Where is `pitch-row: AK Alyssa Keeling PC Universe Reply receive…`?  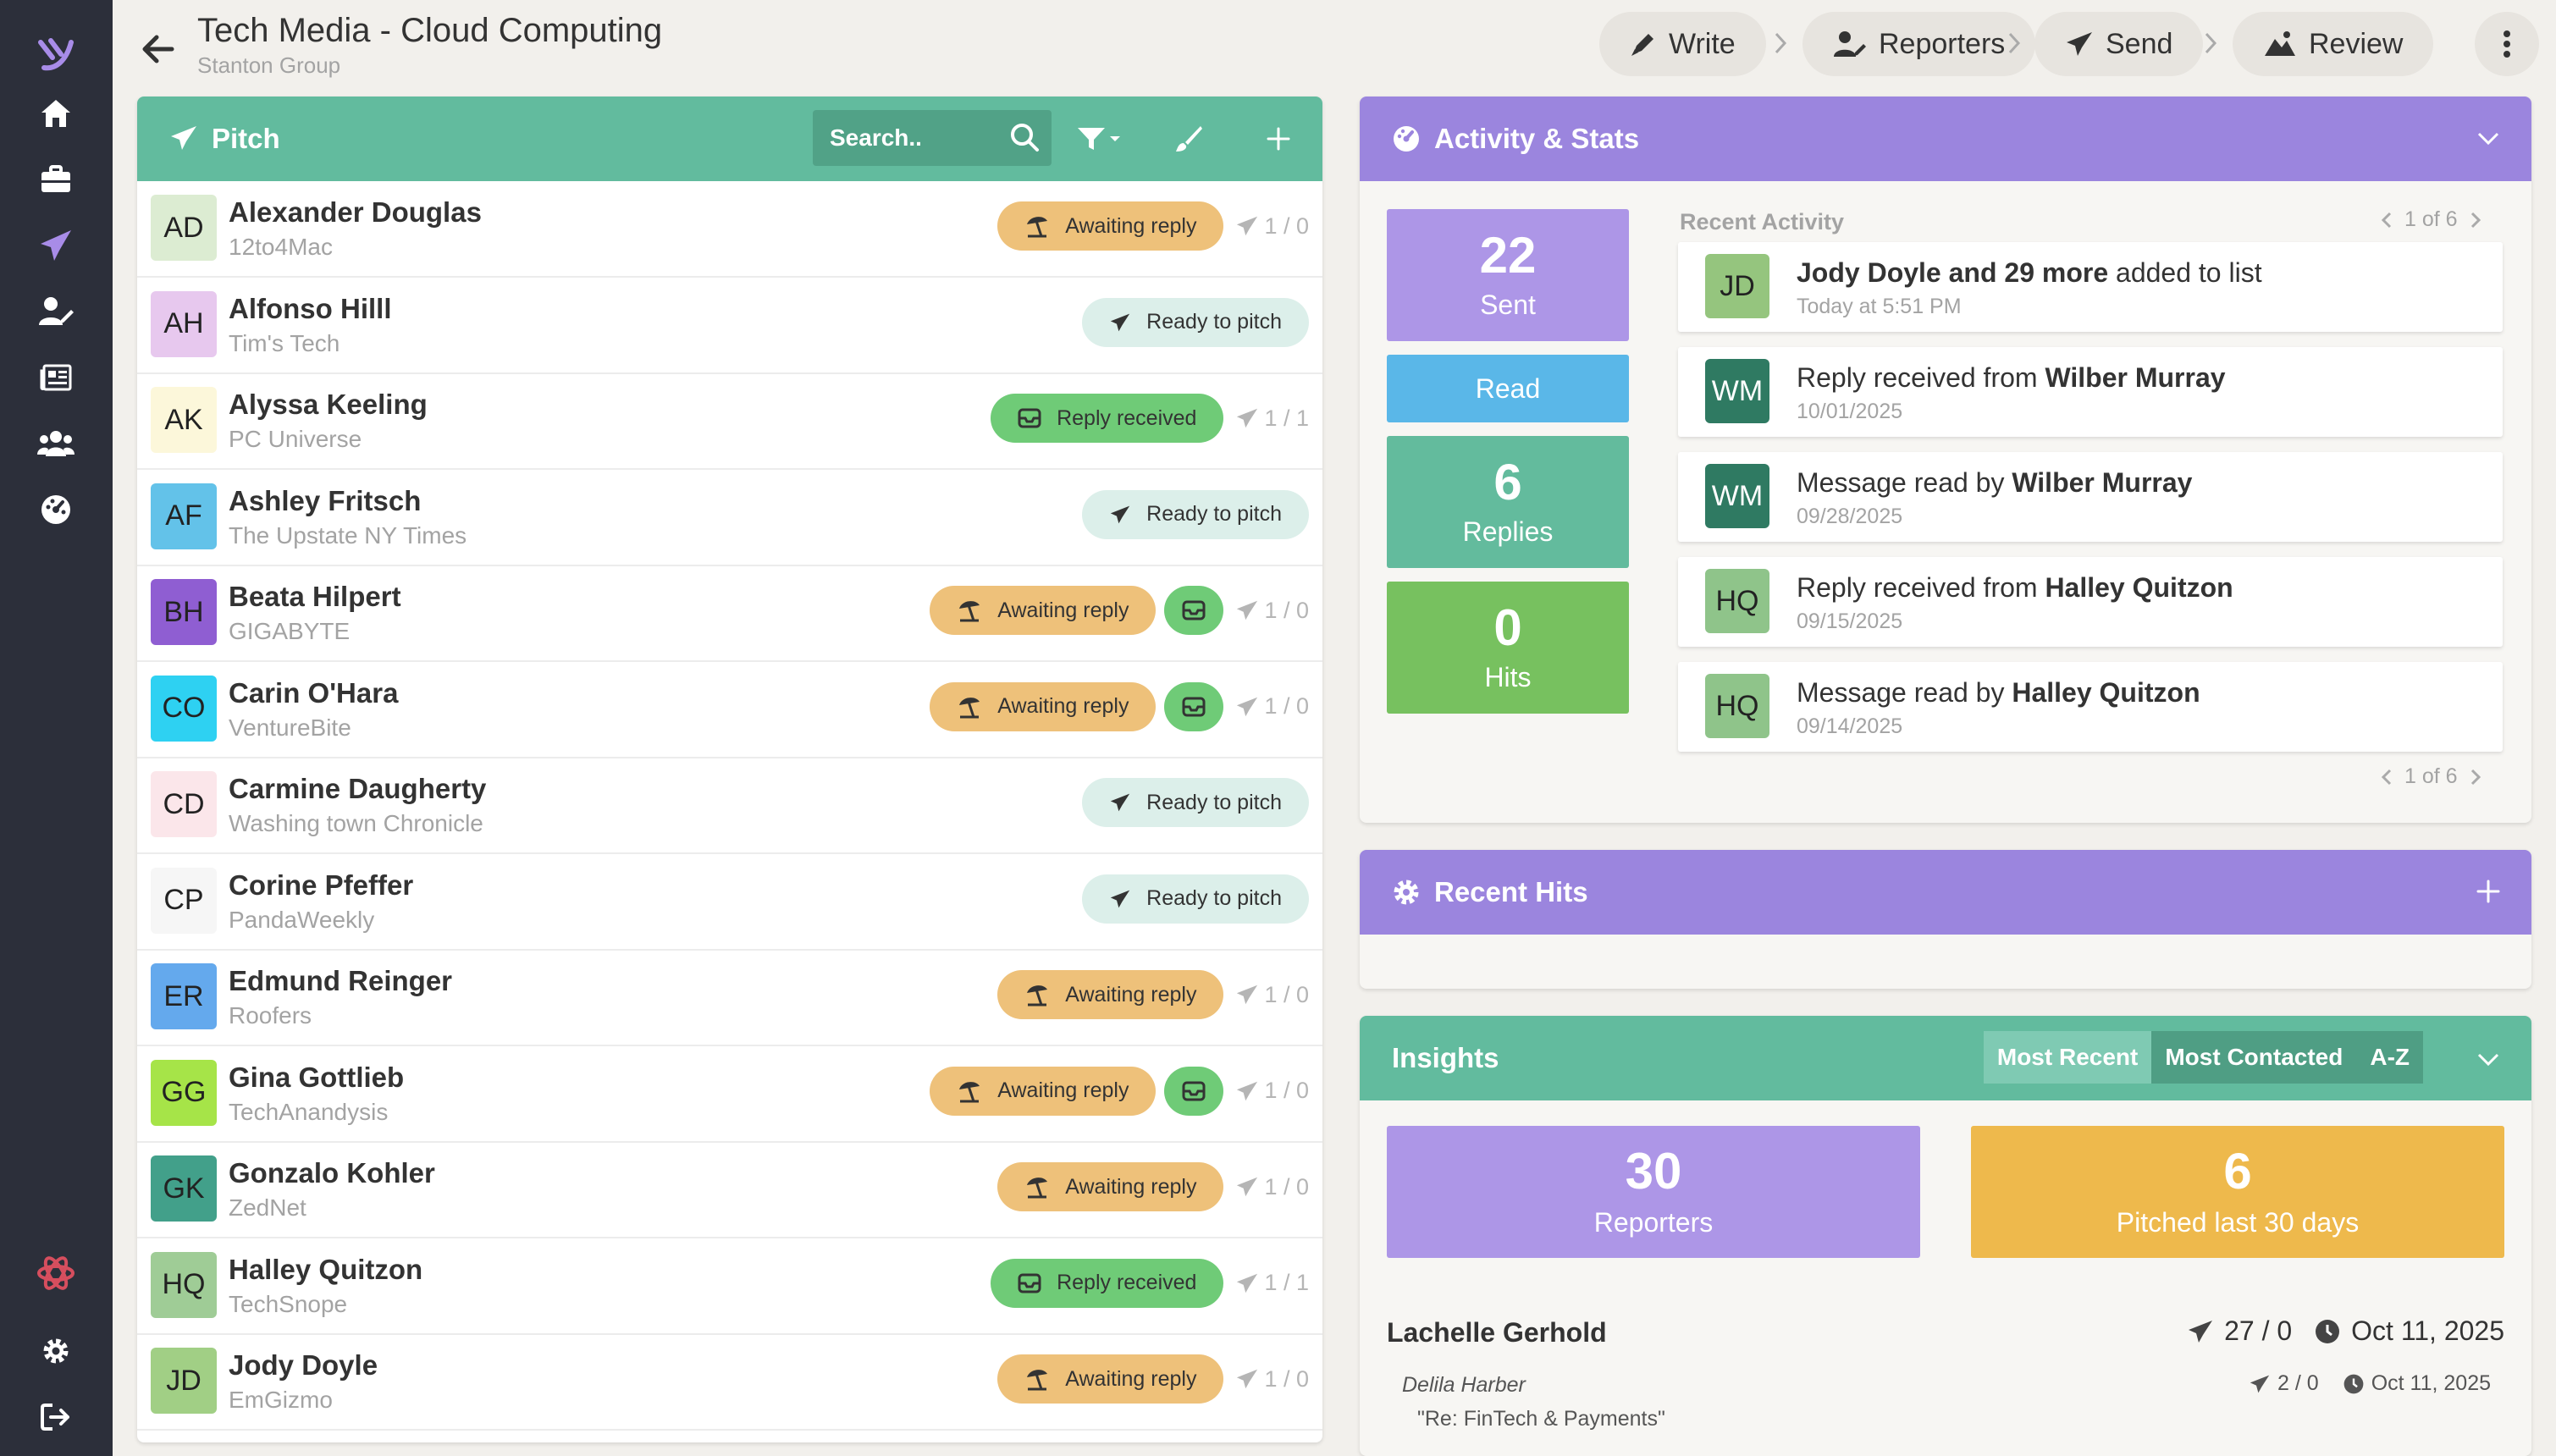
pitch-row: AK Alyssa Keeling PC Universe Reply receive… is located at coordinates (729, 421).